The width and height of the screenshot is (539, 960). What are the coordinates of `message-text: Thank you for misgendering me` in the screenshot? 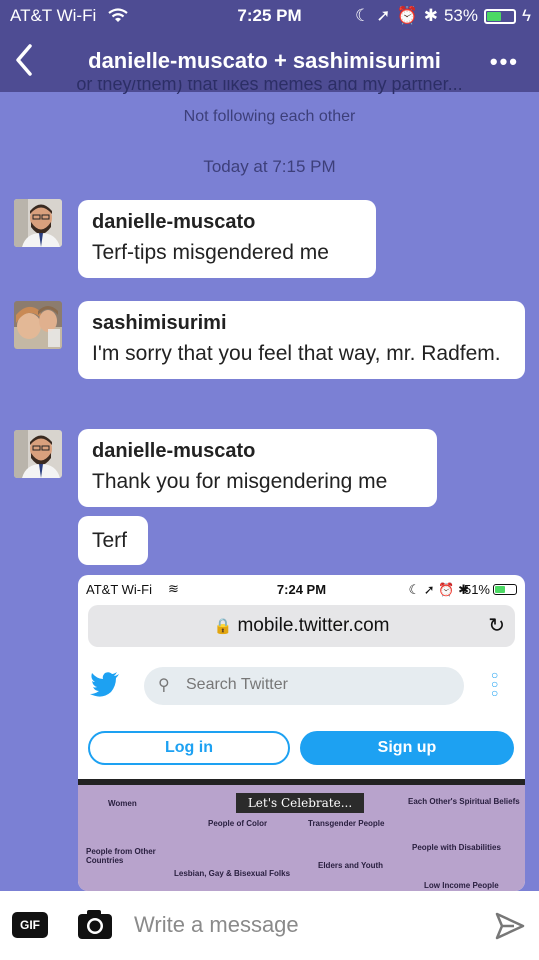 It's located at (240, 481).